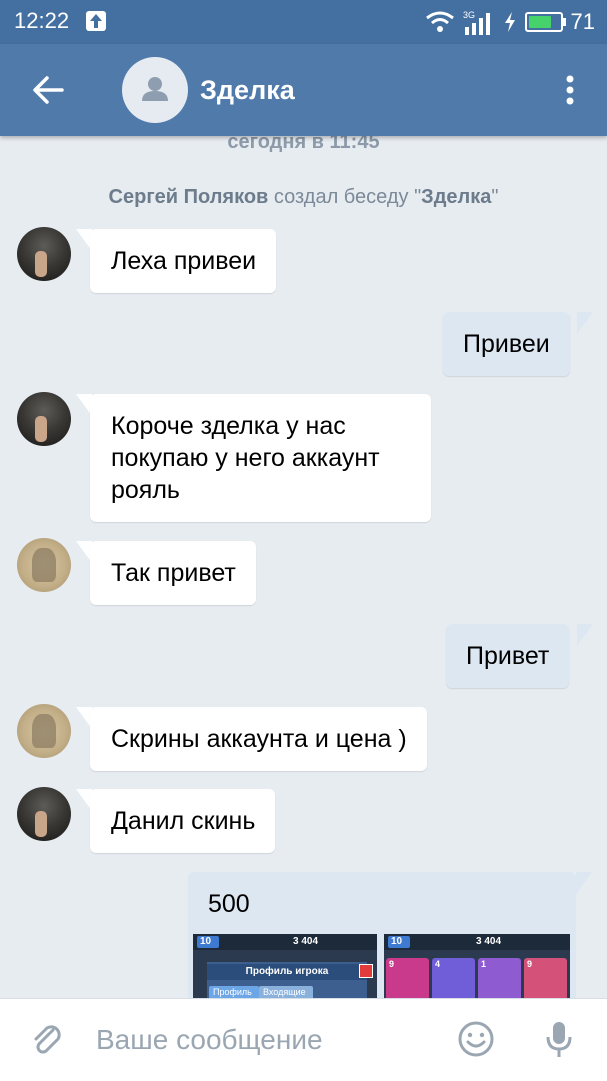 This screenshot has width=607, height=1081. Describe the element at coordinates (545, 22) in the screenshot. I see `battery-icon` at that location.